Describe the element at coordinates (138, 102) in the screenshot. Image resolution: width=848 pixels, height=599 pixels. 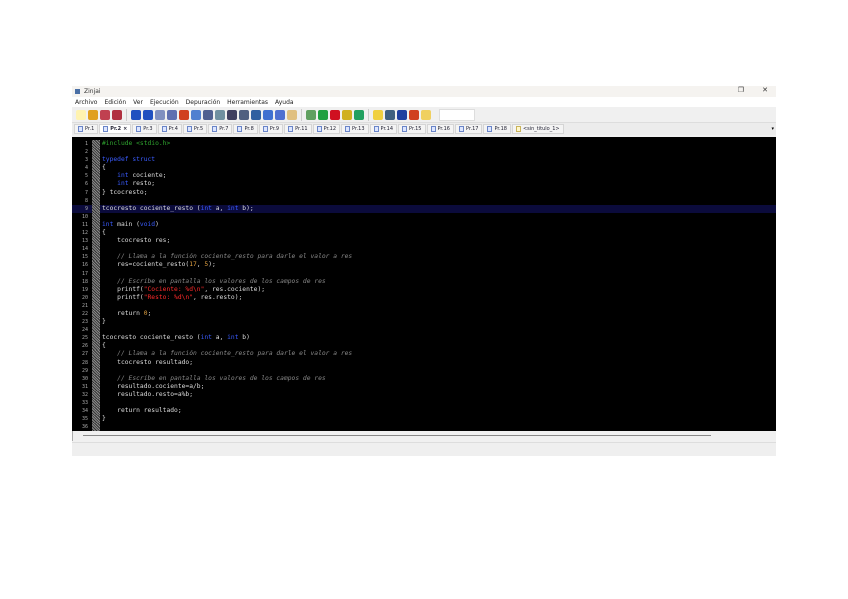
I see `menu-ver: Ver` at that location.